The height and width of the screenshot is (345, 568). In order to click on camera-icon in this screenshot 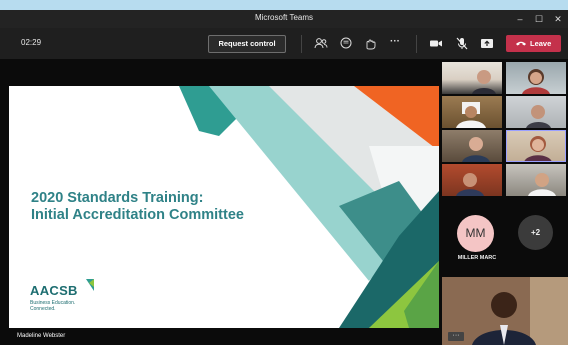, I will do `click(436, 43)`.